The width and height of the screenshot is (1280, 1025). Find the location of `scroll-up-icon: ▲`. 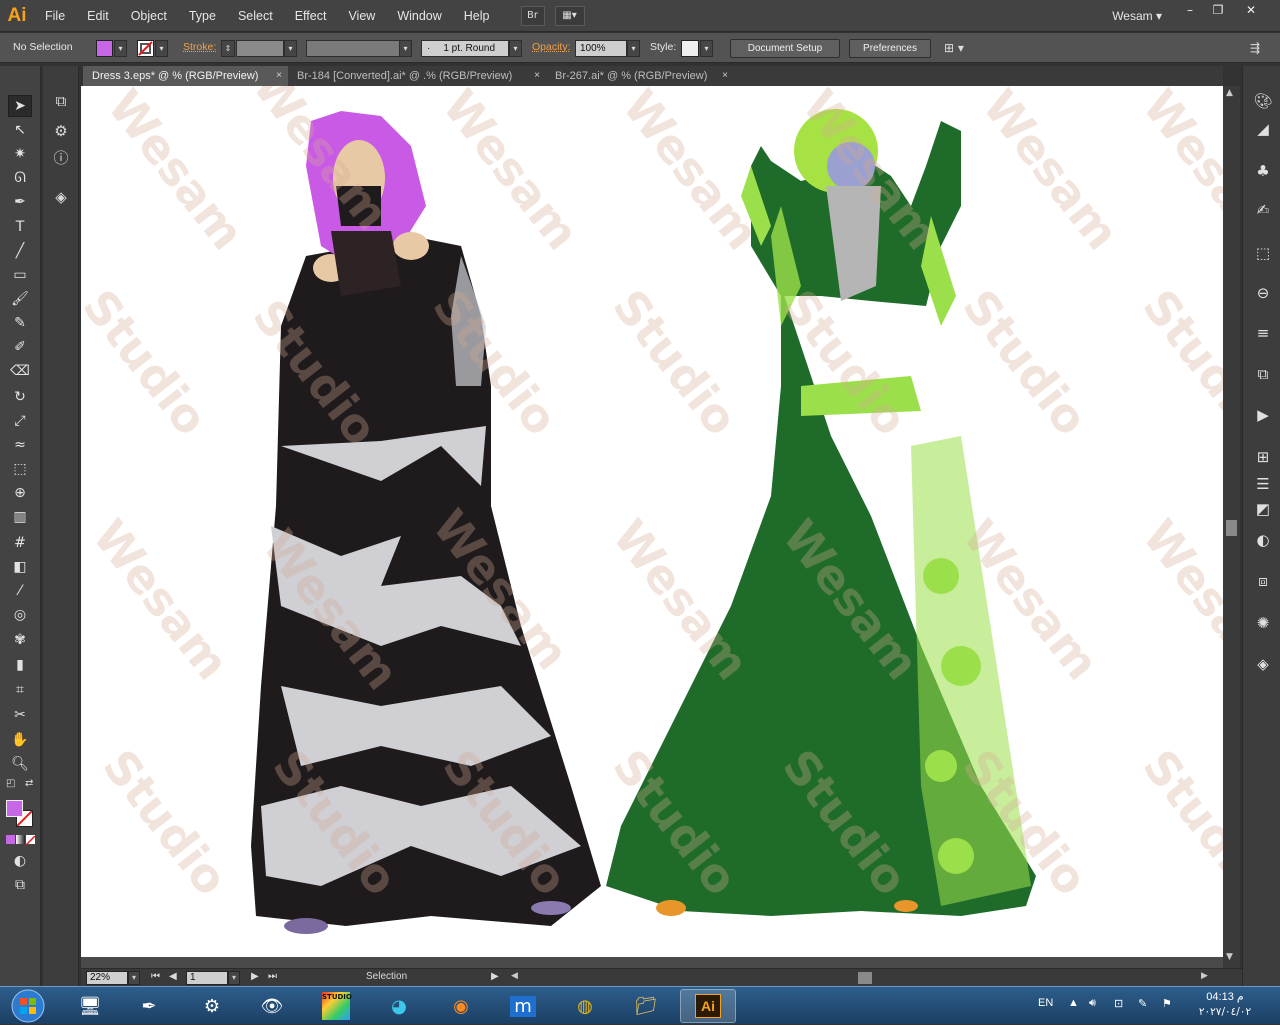

scroll-up-icon: ▲ is located at coordinates (1229, 93).